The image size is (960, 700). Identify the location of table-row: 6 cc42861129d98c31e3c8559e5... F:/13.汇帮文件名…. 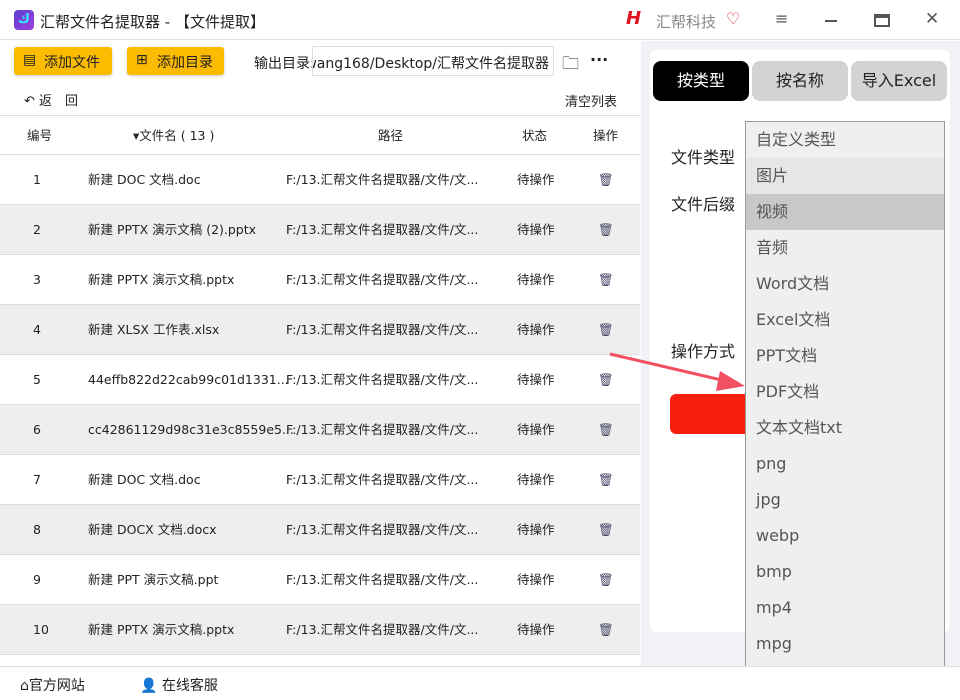
(320, 430).